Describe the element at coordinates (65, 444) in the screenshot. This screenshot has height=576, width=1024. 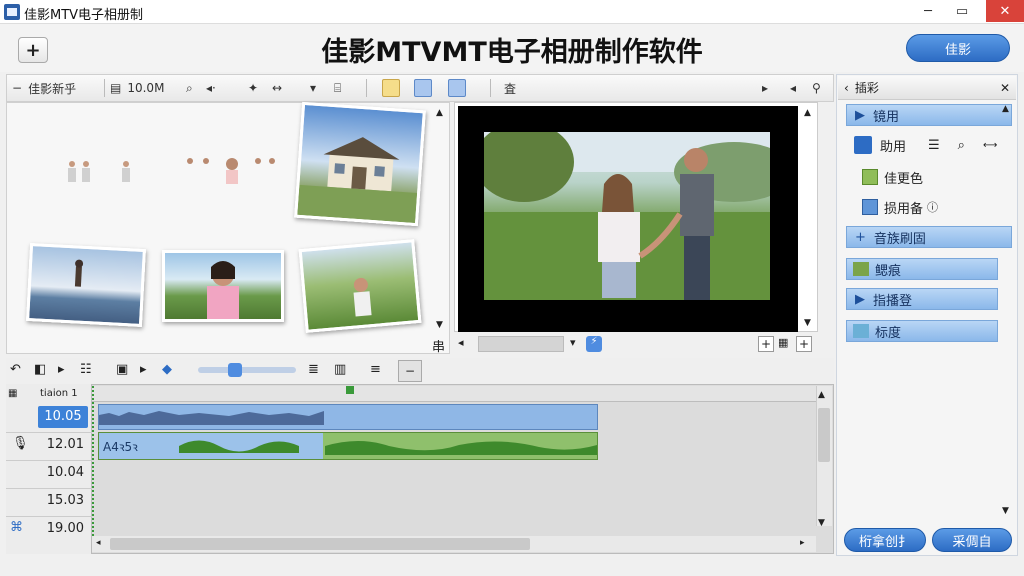
I see `time-label: 12.01` at that location.